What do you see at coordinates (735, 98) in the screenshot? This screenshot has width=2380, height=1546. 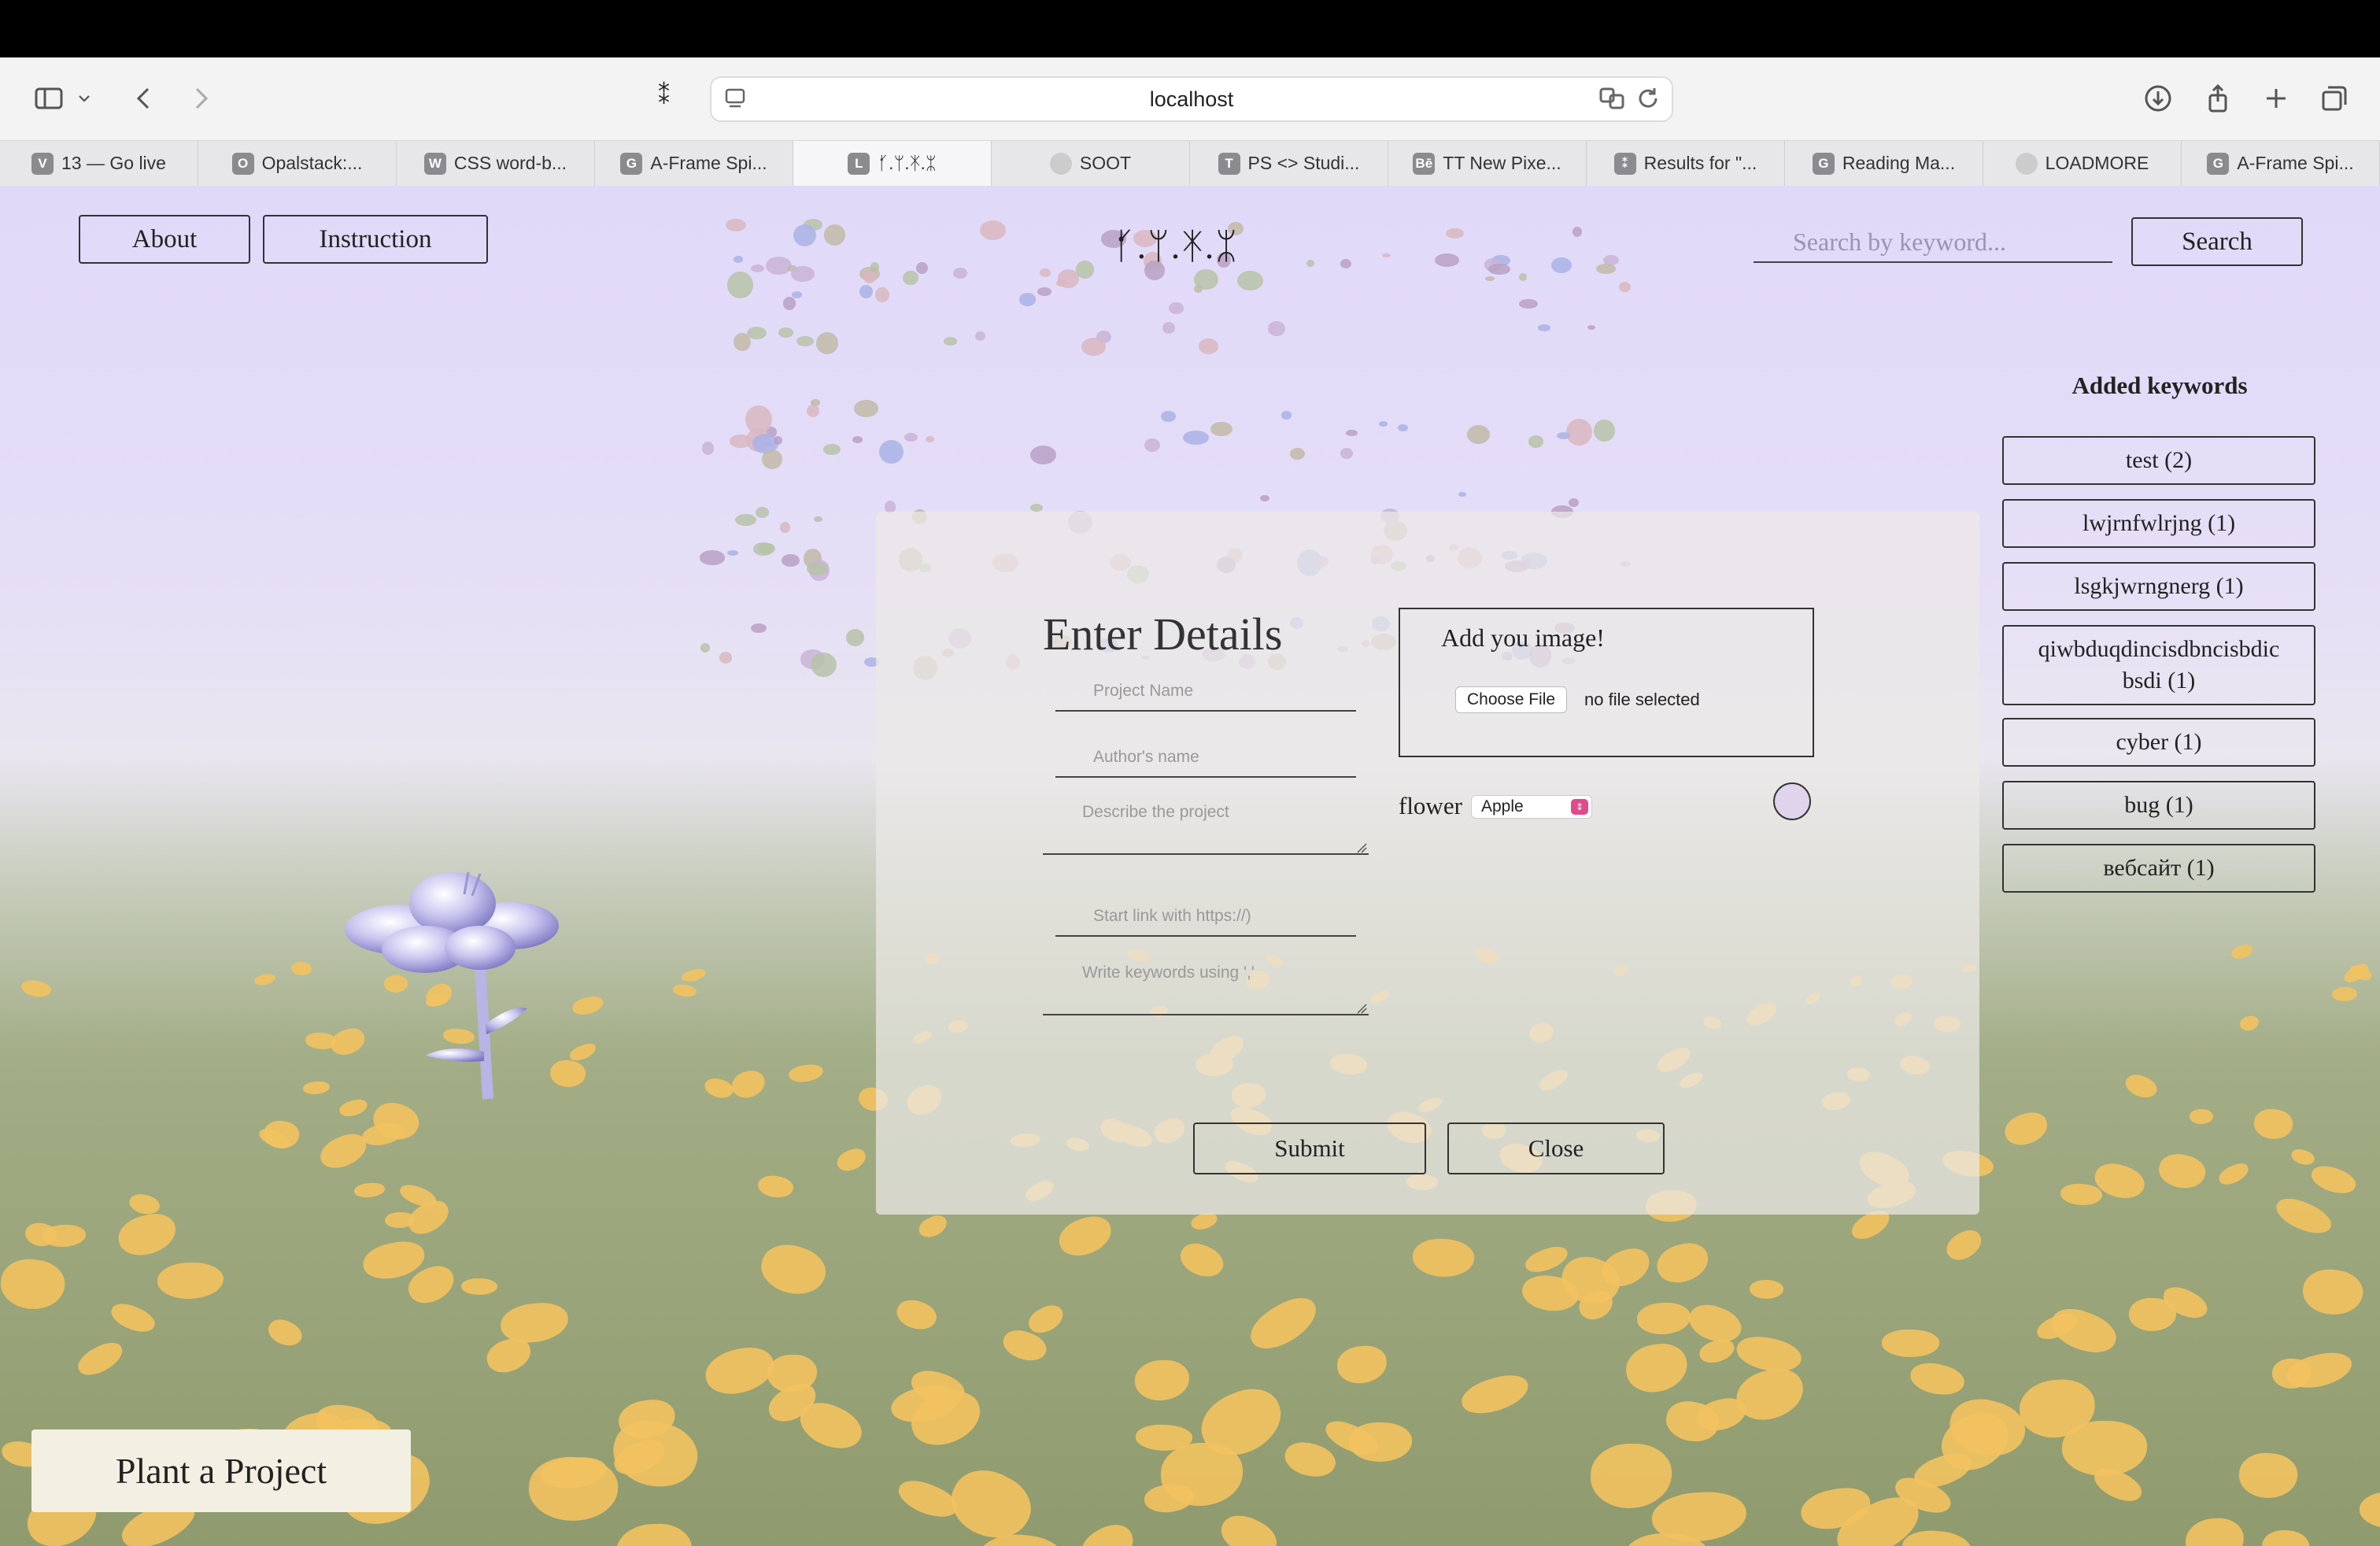 I see `page-menu-icon` at bounding box center [735, 98].